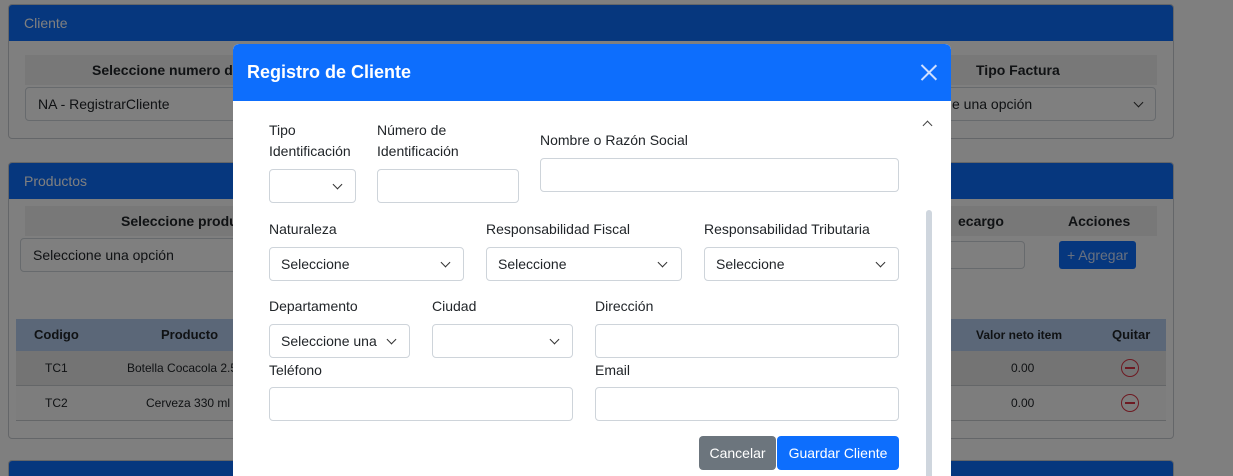 This screenshot has width=1233, height=476. Describe the element at coordinates (412, 130) in the screenshot. I see `numero-identificacion-label-1: Número de` at that location.